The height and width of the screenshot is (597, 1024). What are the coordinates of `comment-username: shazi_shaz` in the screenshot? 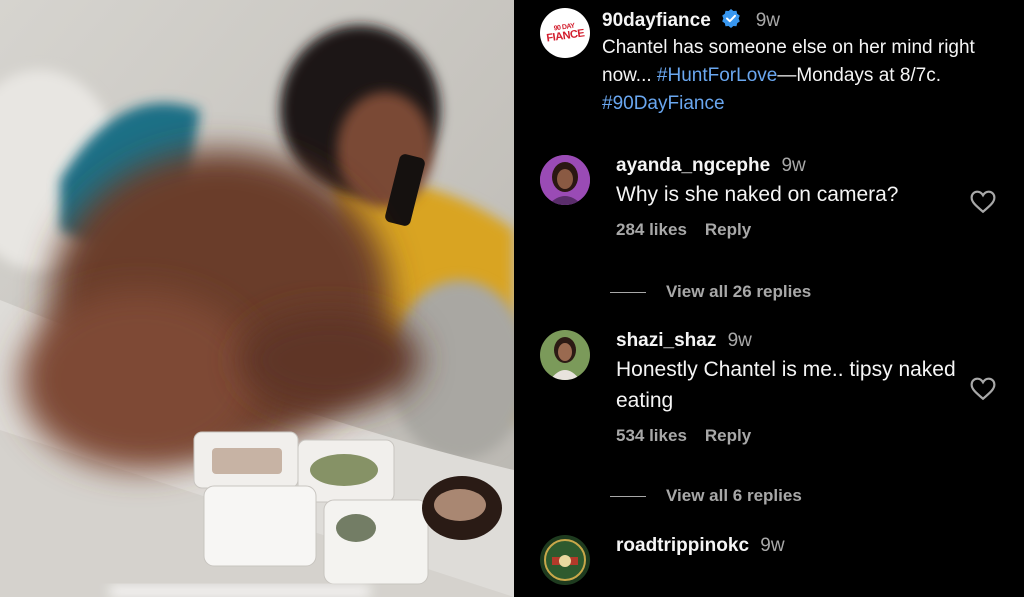 It's located at (666, 340).